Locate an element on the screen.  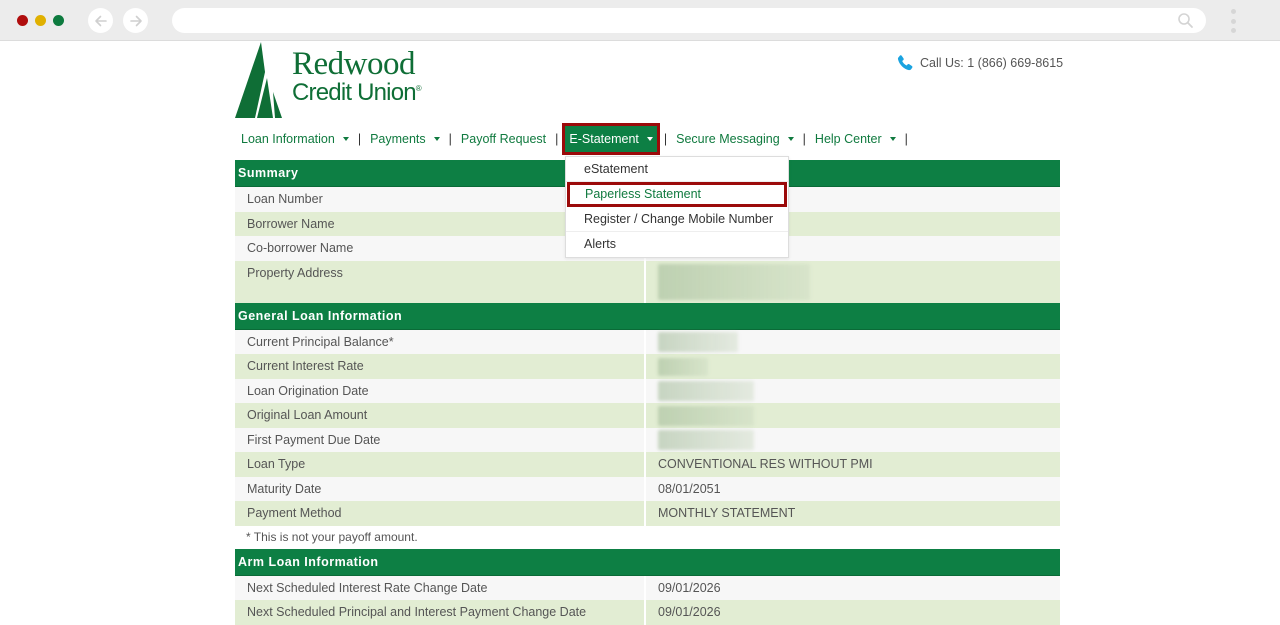
table-row: Original Loan Amount is located at coordinates (647, 415).